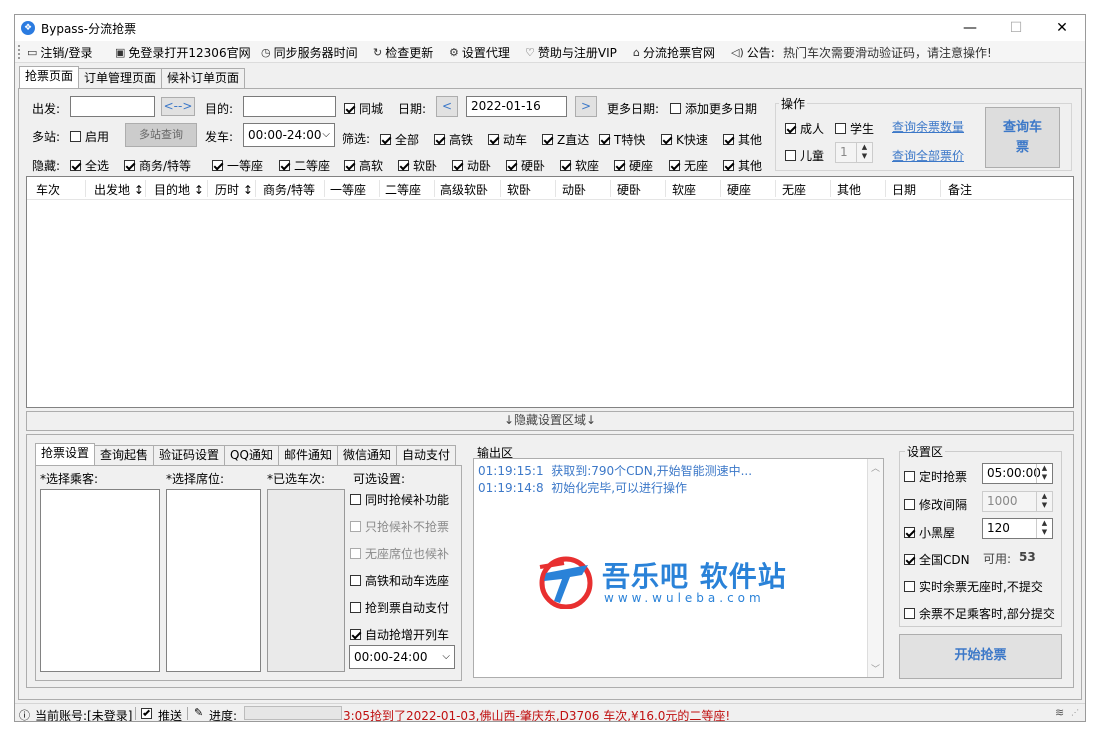  I want to click on close-button: ✕, so click(1062, 28).